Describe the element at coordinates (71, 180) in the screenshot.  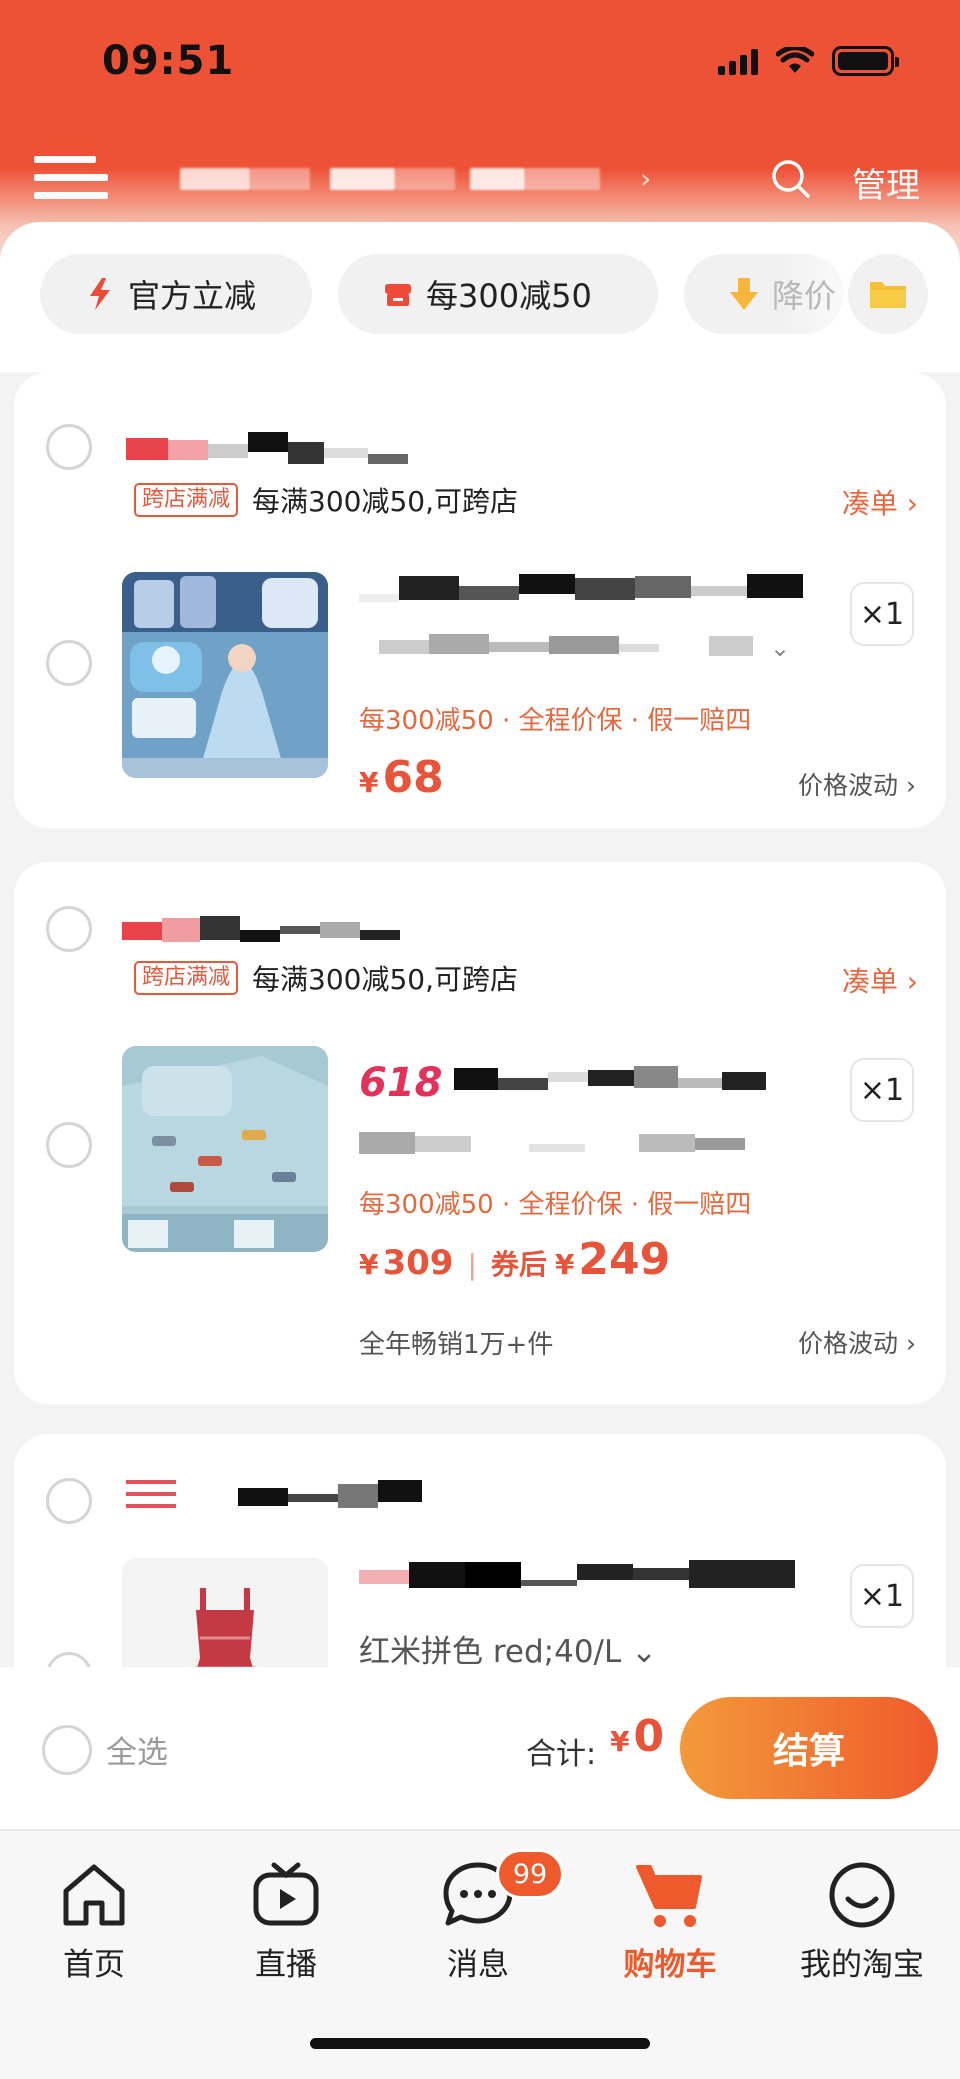
I see `menu-icon` at that location.